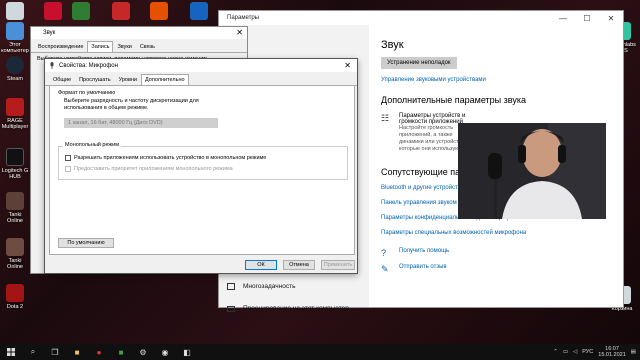 Image resolution: width=640 pixels, height=360 pixels. Describe the element at coordinates (15, 31) in the screenshot. I see `computer-icon` at that location.